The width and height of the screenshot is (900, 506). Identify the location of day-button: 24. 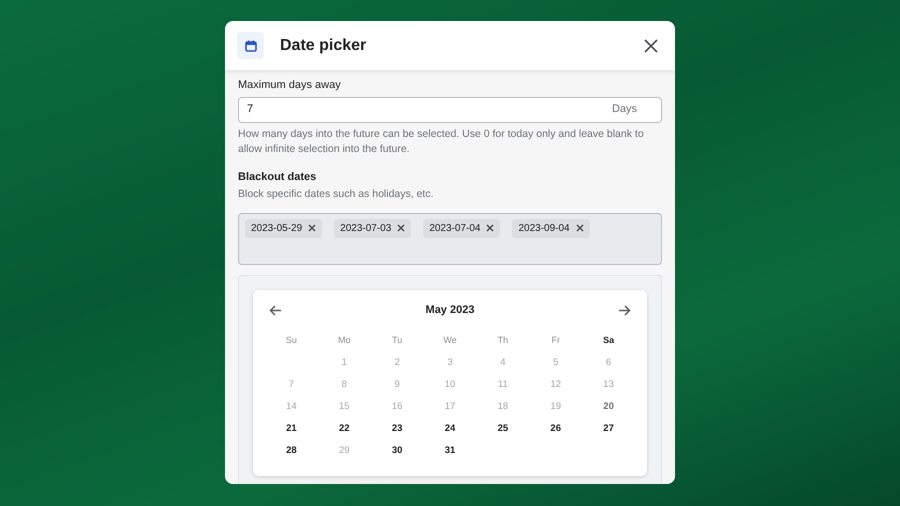
(450, 429).